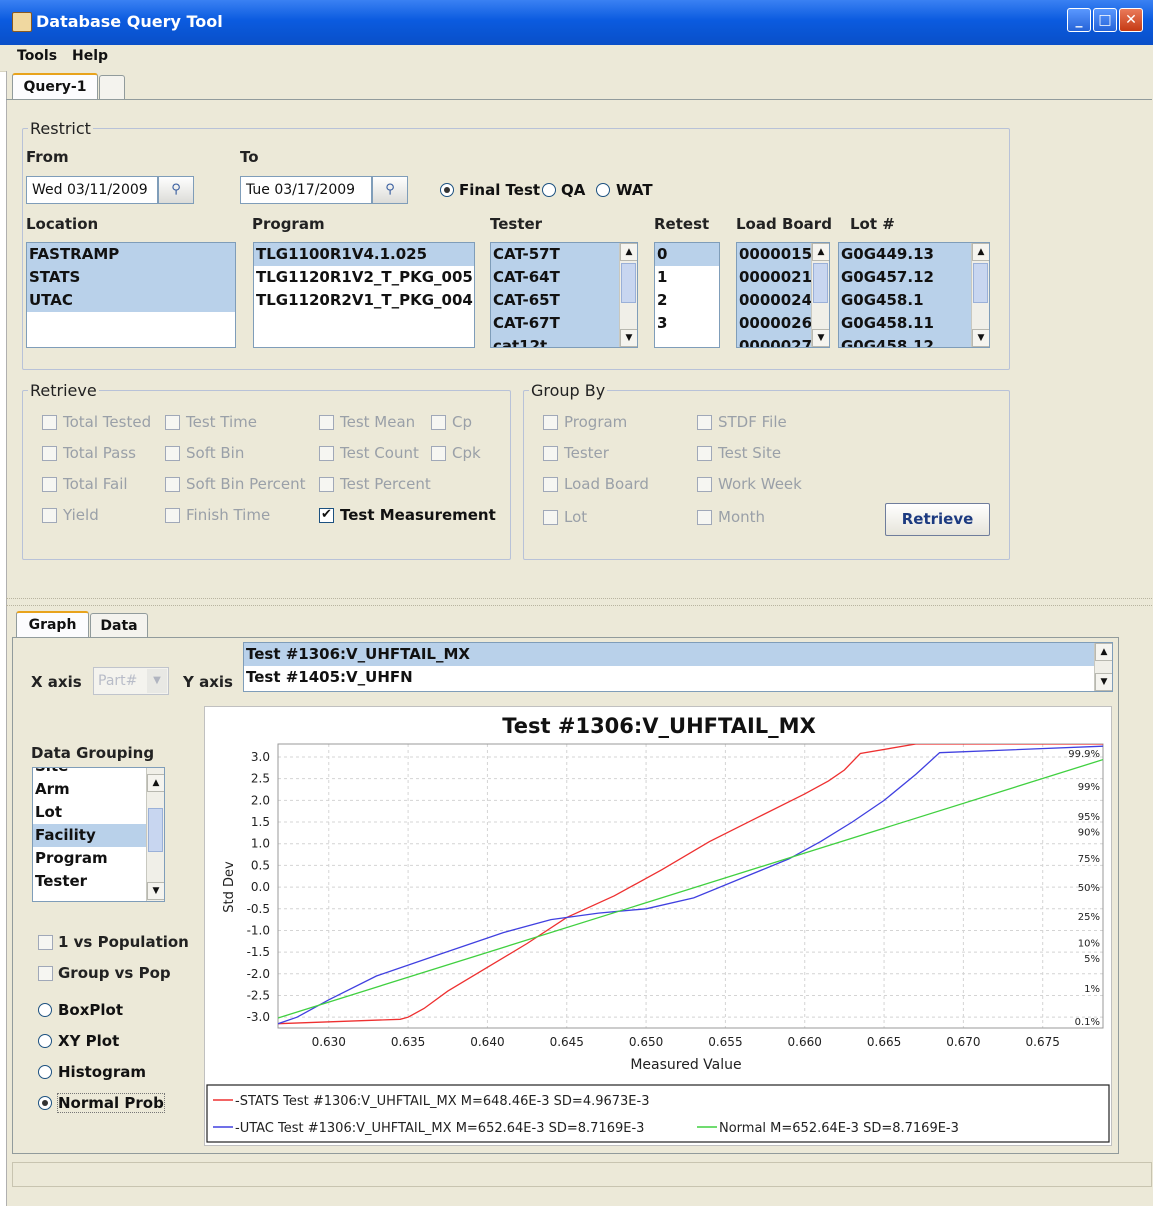 The width and height of the screenshot is (1153, 1210). I want to click on test-mean-checkbox, so click(326, 422).